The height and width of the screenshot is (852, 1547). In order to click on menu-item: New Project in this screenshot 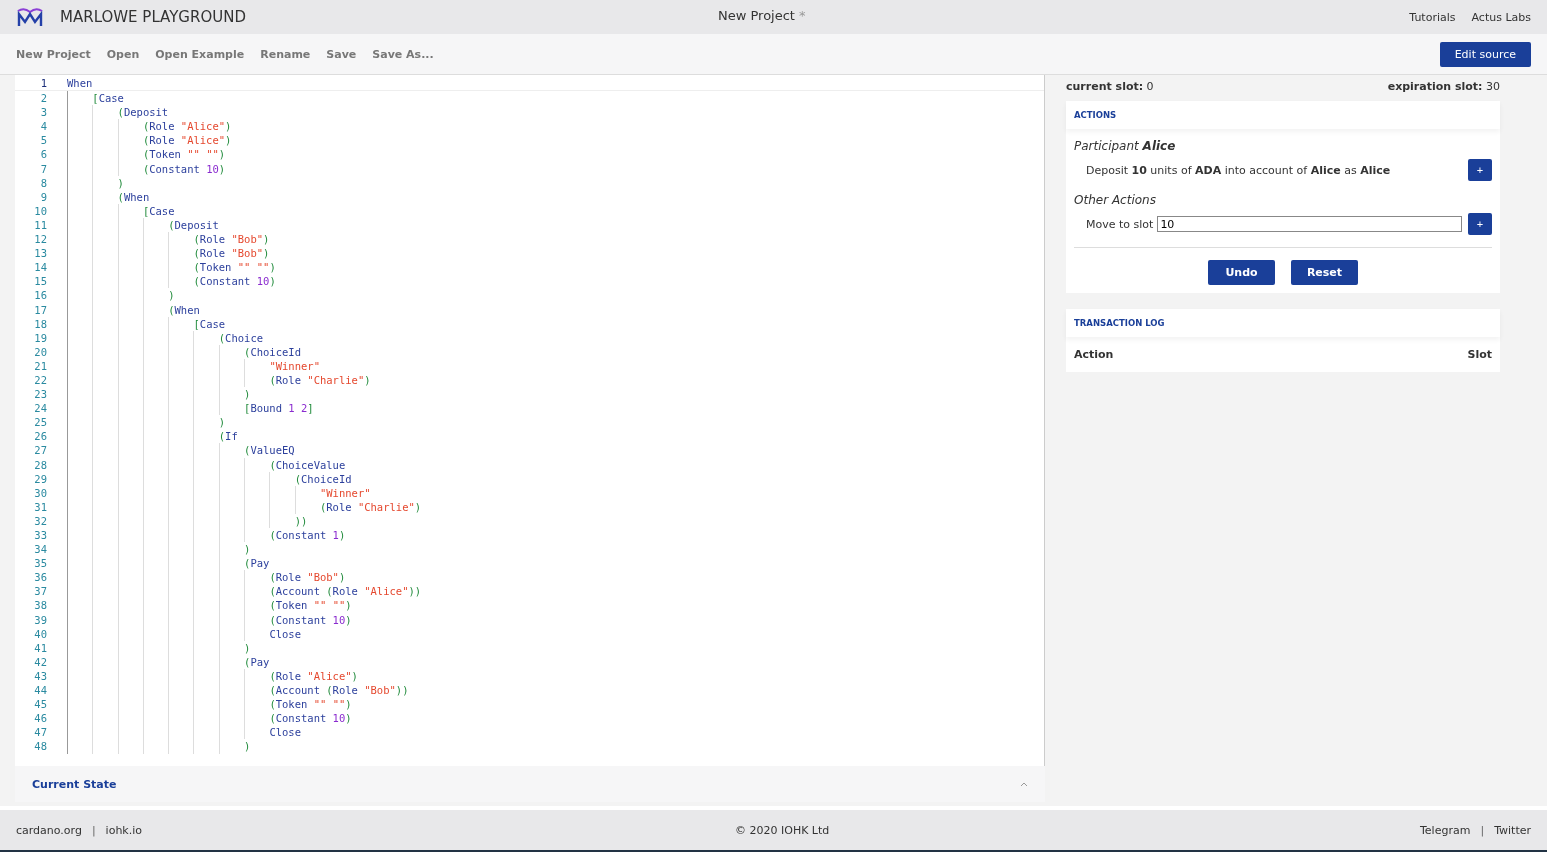, I will do `click(53, 54)`.